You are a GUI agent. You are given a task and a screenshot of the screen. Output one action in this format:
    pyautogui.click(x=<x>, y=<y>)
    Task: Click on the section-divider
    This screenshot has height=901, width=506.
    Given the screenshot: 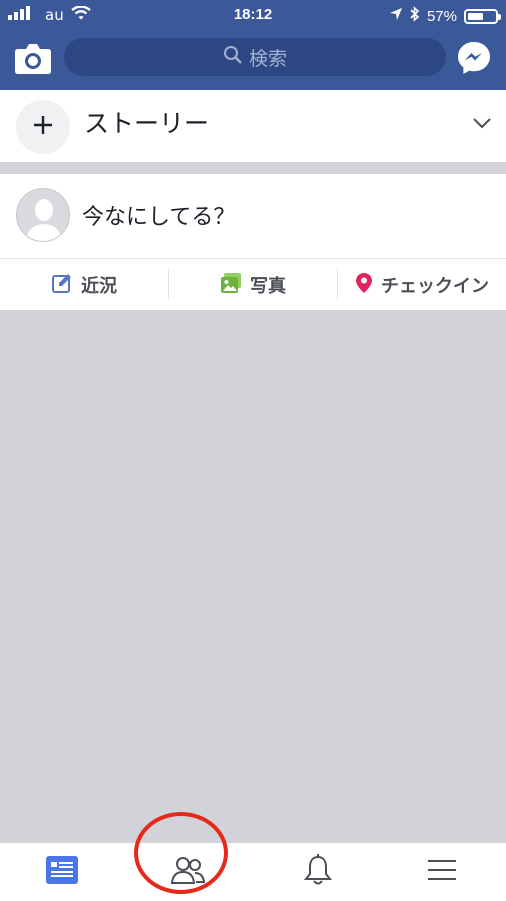 What is the action you would take?
    pyautogui.click(x=253, y=168)
    